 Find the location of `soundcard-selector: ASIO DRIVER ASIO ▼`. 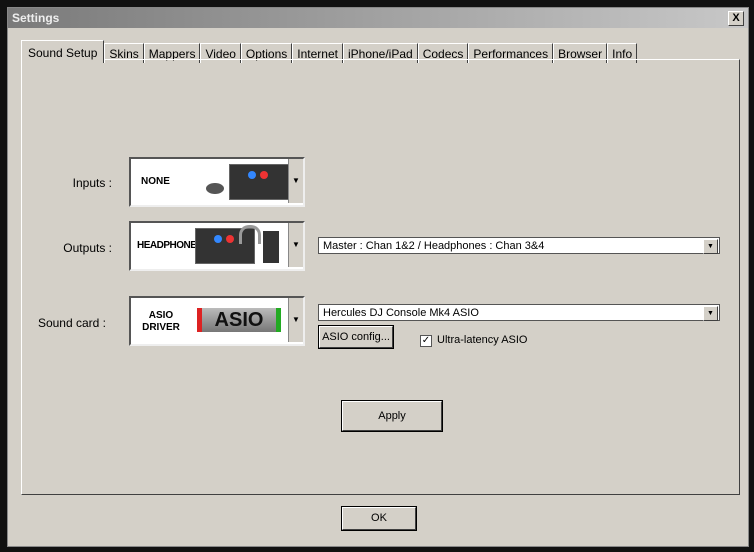

soundcard-selector: ASIO DRIVER ASIO ▼ is located at coordinates (217, 321).